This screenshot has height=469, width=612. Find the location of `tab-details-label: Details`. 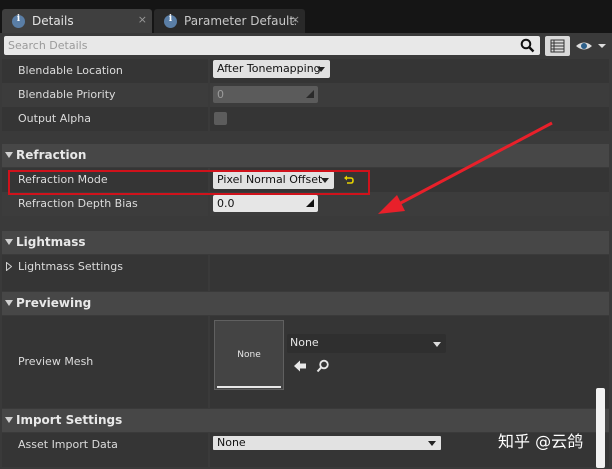

tab-details-label: Details is located at coordinates (53, 21).